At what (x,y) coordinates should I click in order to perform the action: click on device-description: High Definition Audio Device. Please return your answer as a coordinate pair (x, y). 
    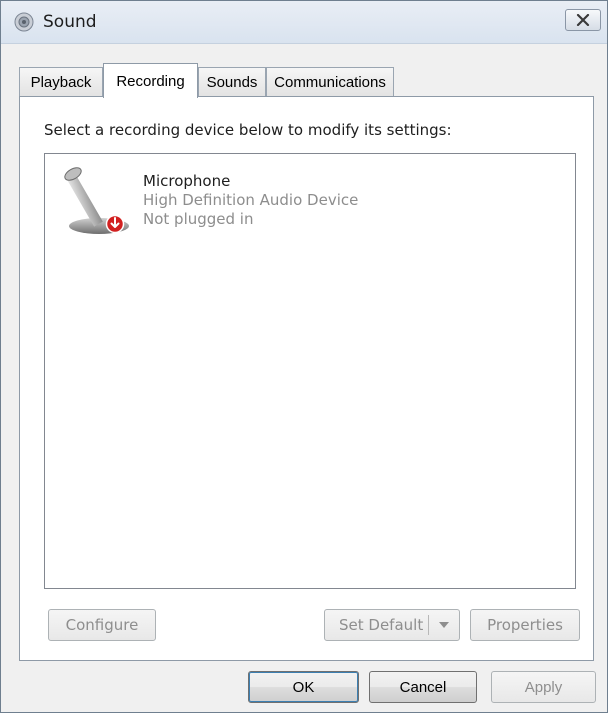
    Looking at the image, I should click on (251, 200).